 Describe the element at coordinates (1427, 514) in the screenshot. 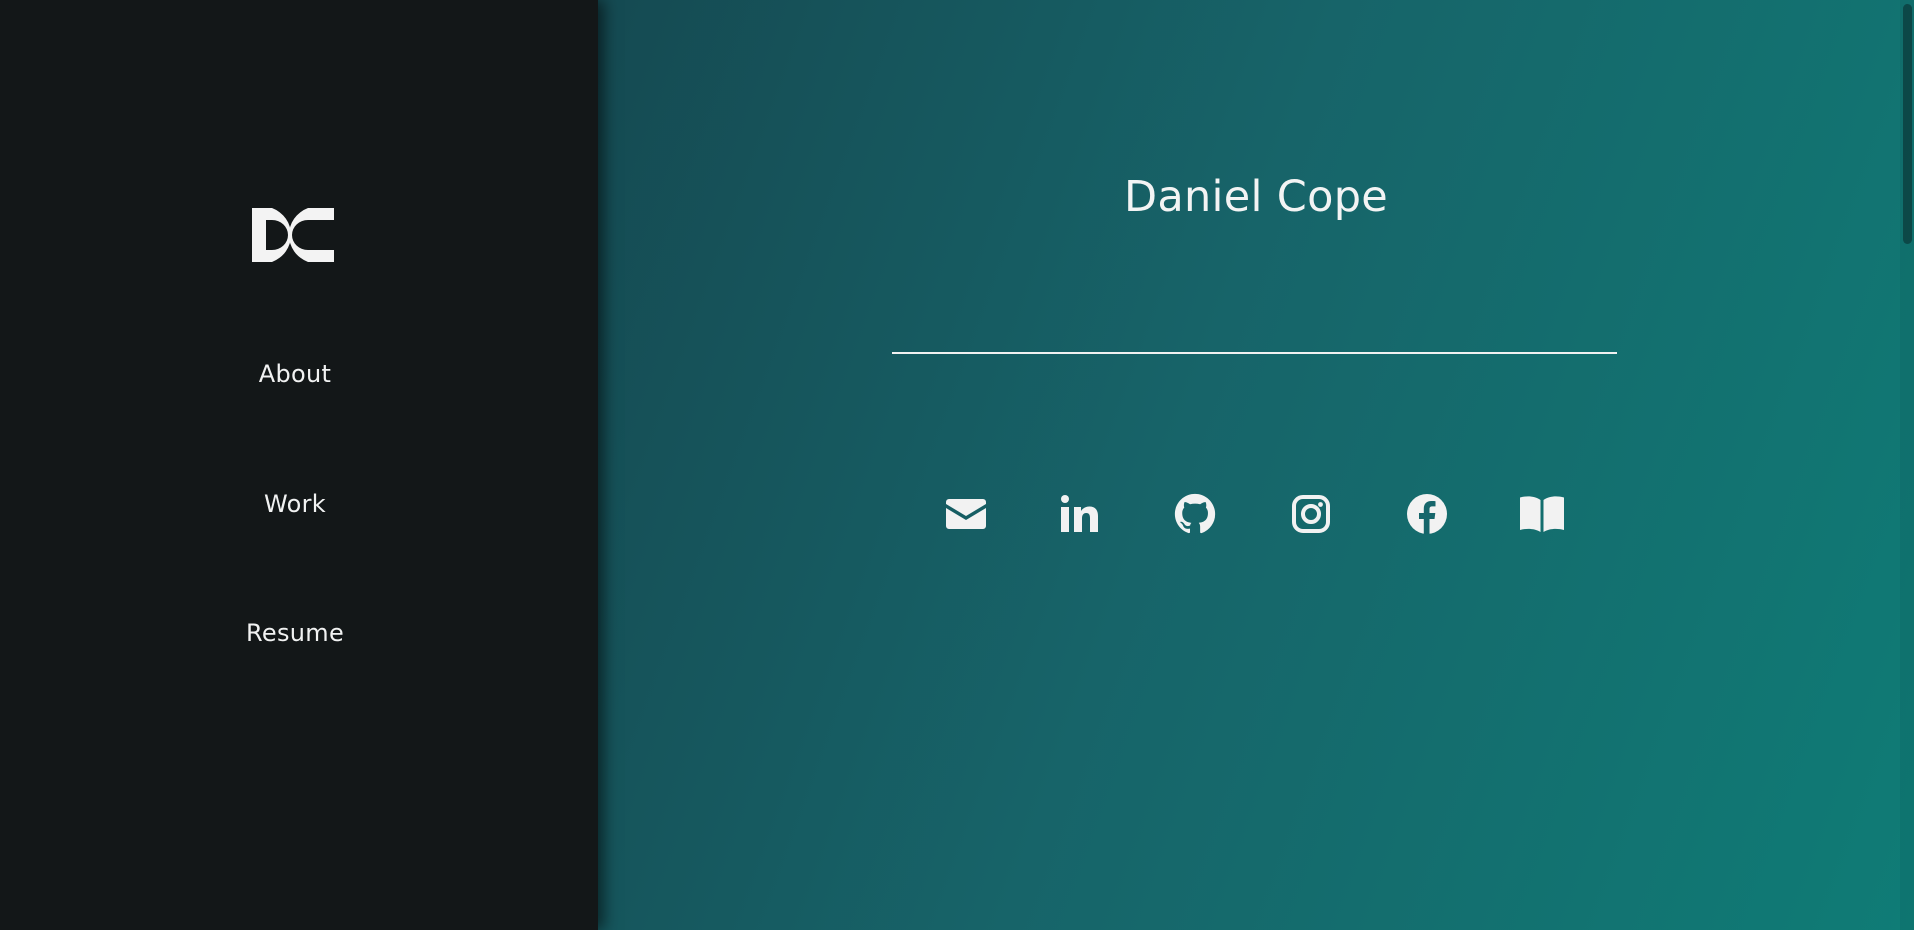

I see `facebook-icon` at that location.